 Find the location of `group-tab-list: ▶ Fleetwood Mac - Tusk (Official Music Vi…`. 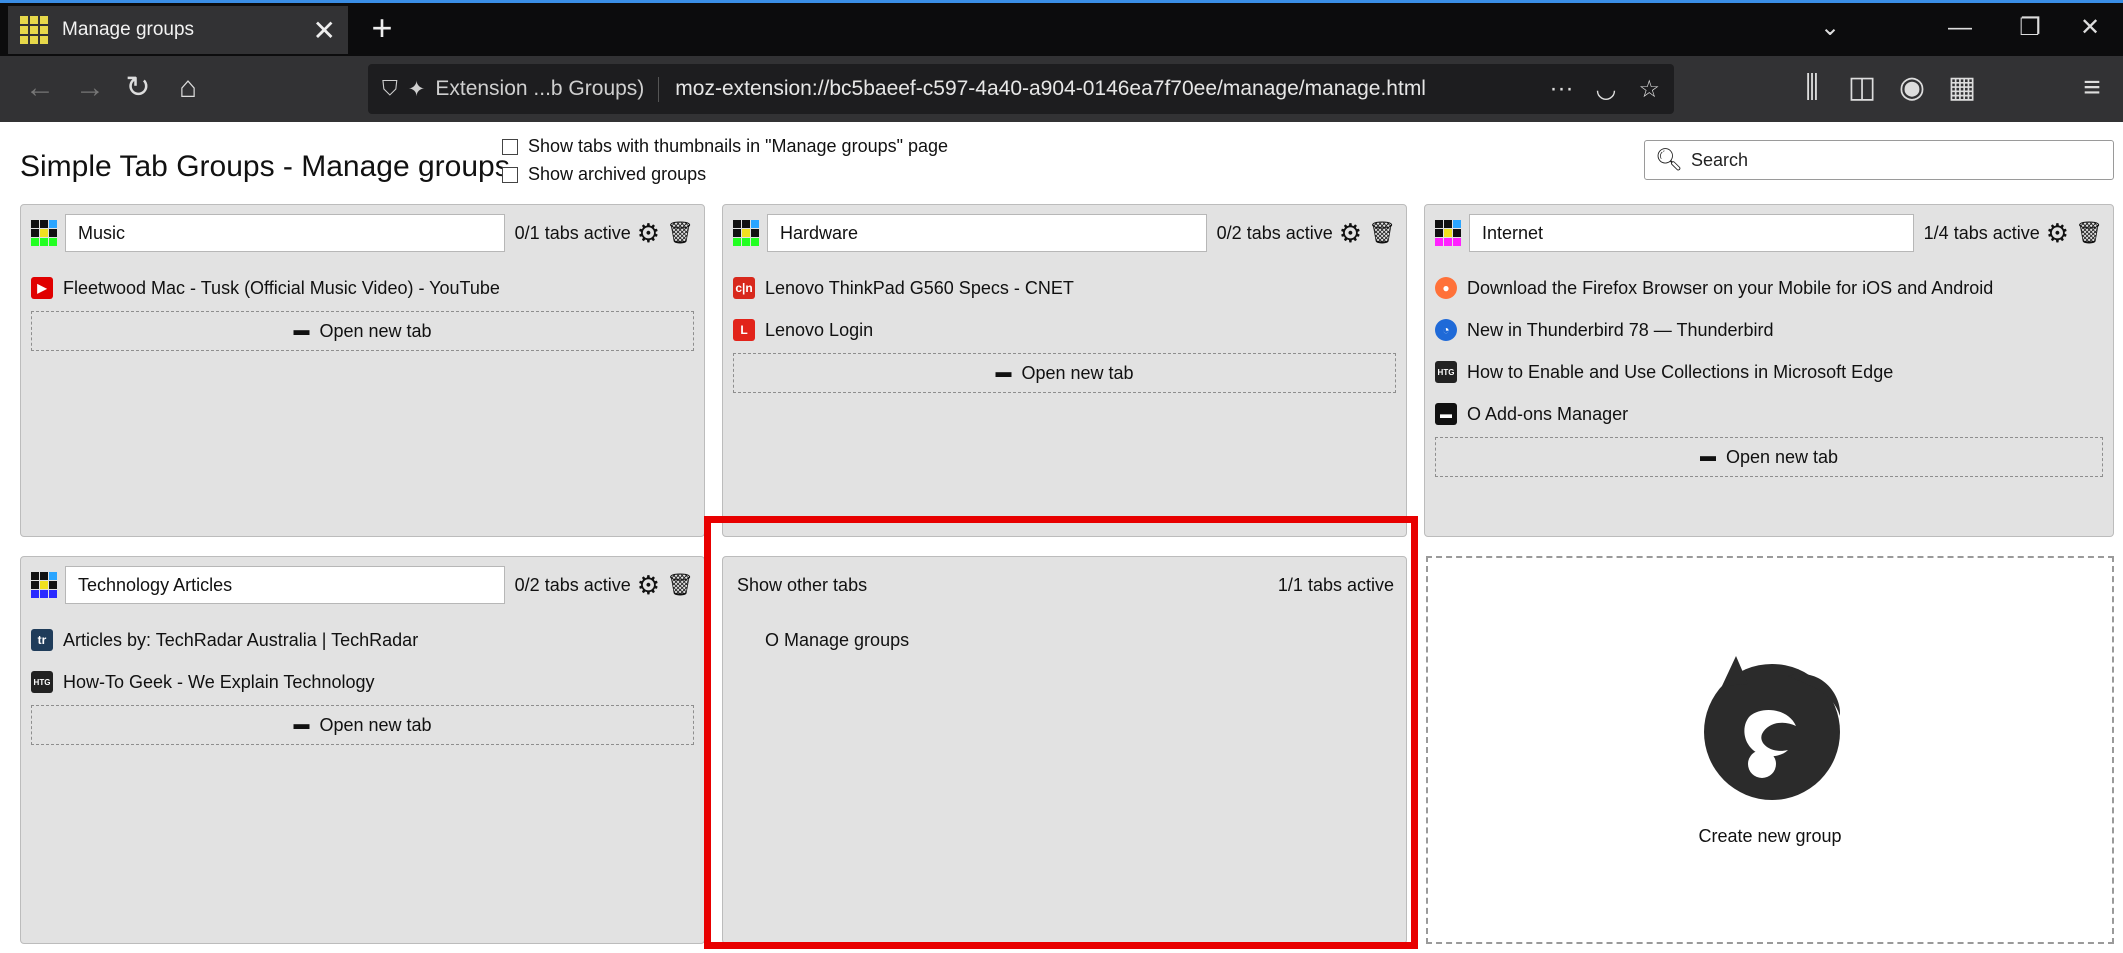

group-tab-list: ▶ Fleetwood Mac - Tusk (Official Music Vi… is located at coordinates (362, 309).